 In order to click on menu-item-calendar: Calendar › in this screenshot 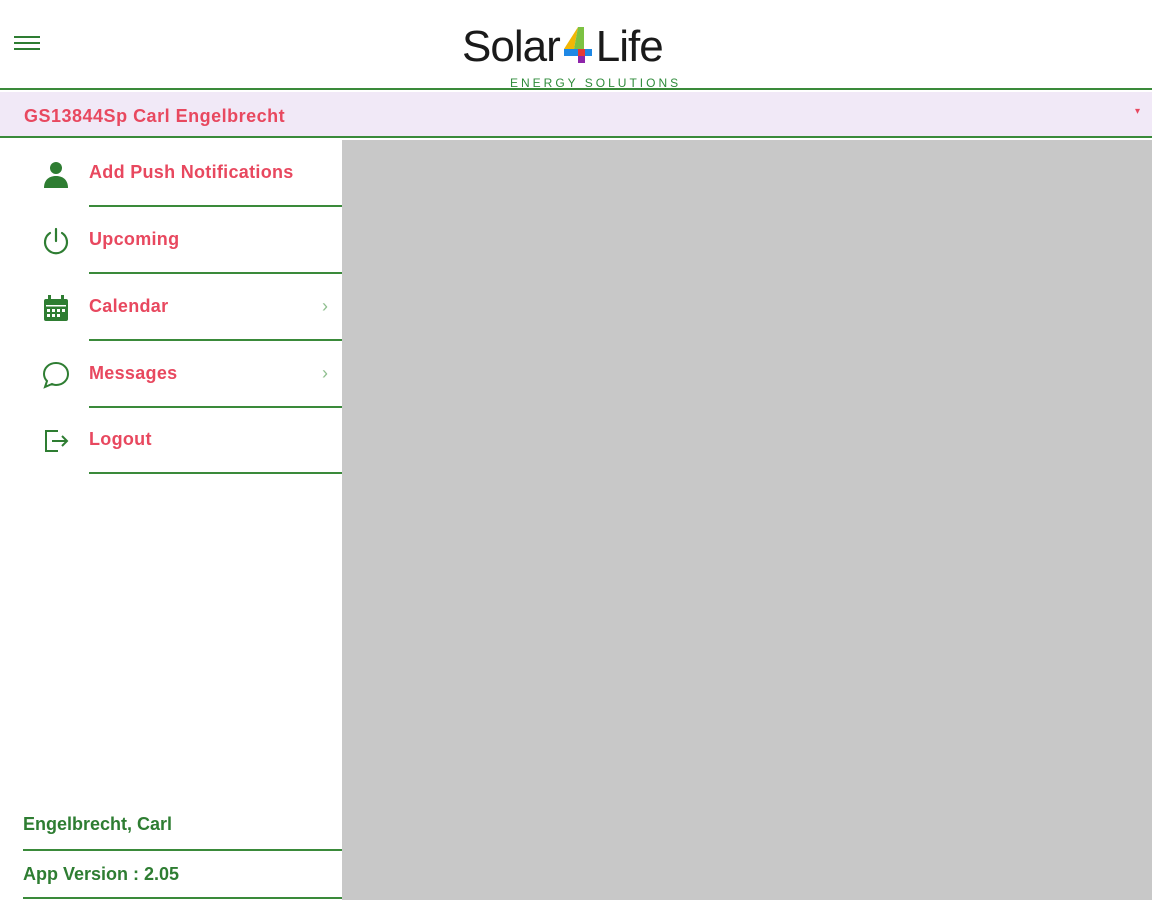, I will do `click(171, 307)`.